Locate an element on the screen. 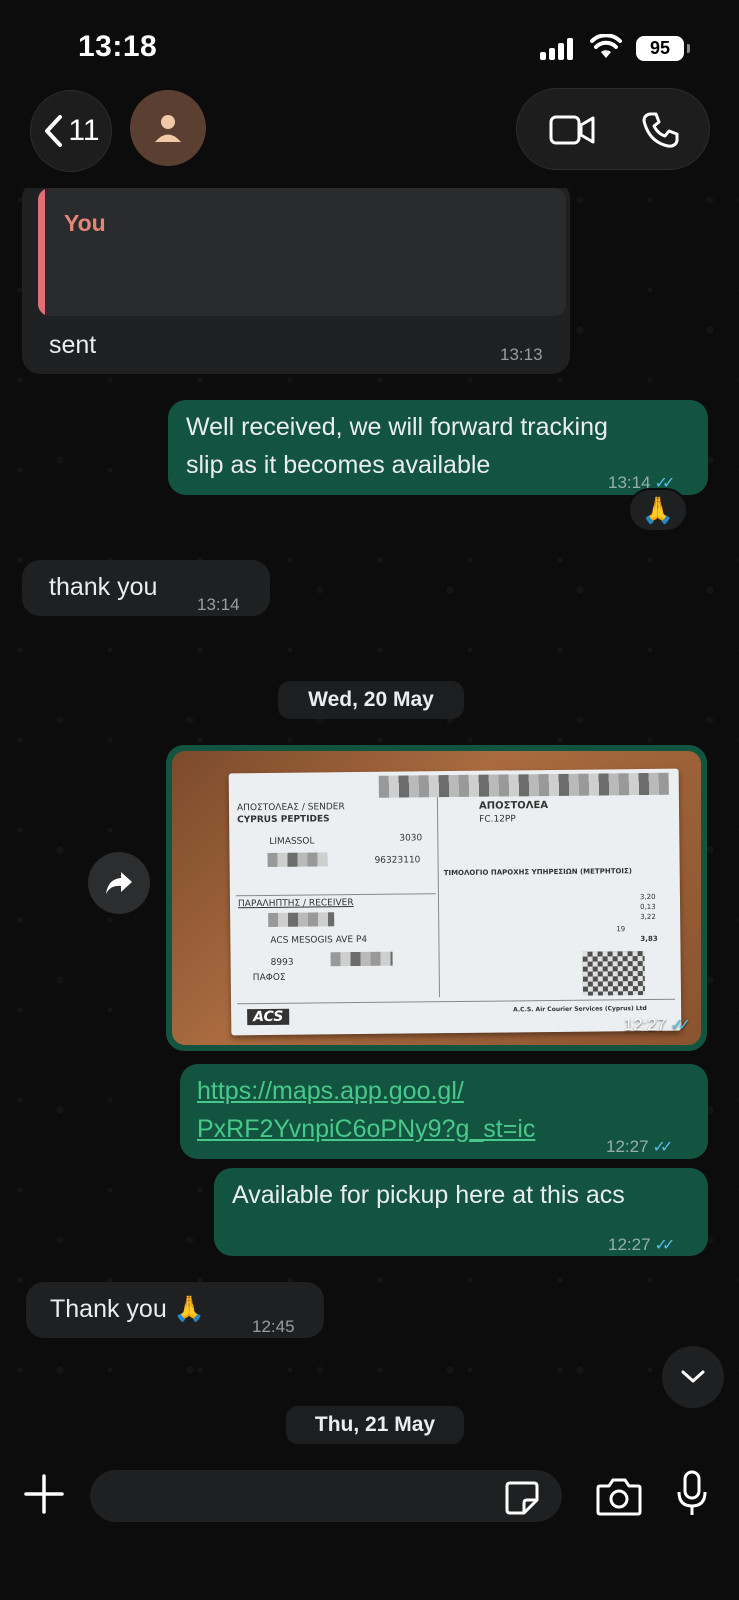 Image resolution: width=739 pixels, height=1600 pixels. message-text: Available for pickup here at this acs is located at coordinates (428, 1195).